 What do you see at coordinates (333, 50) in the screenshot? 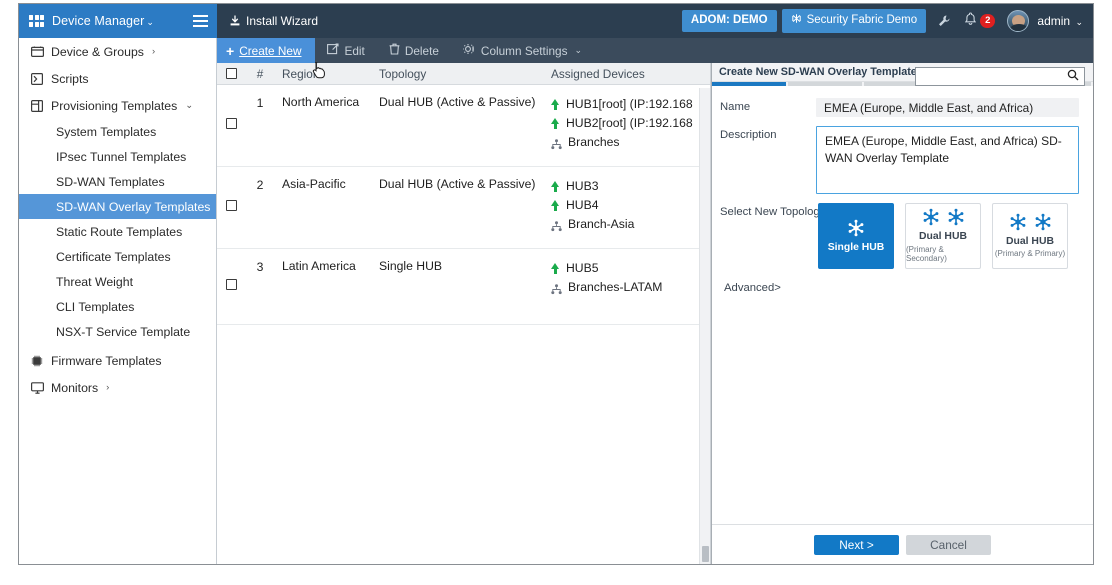
I see `edit-icon` at bounding box center [333, 50].